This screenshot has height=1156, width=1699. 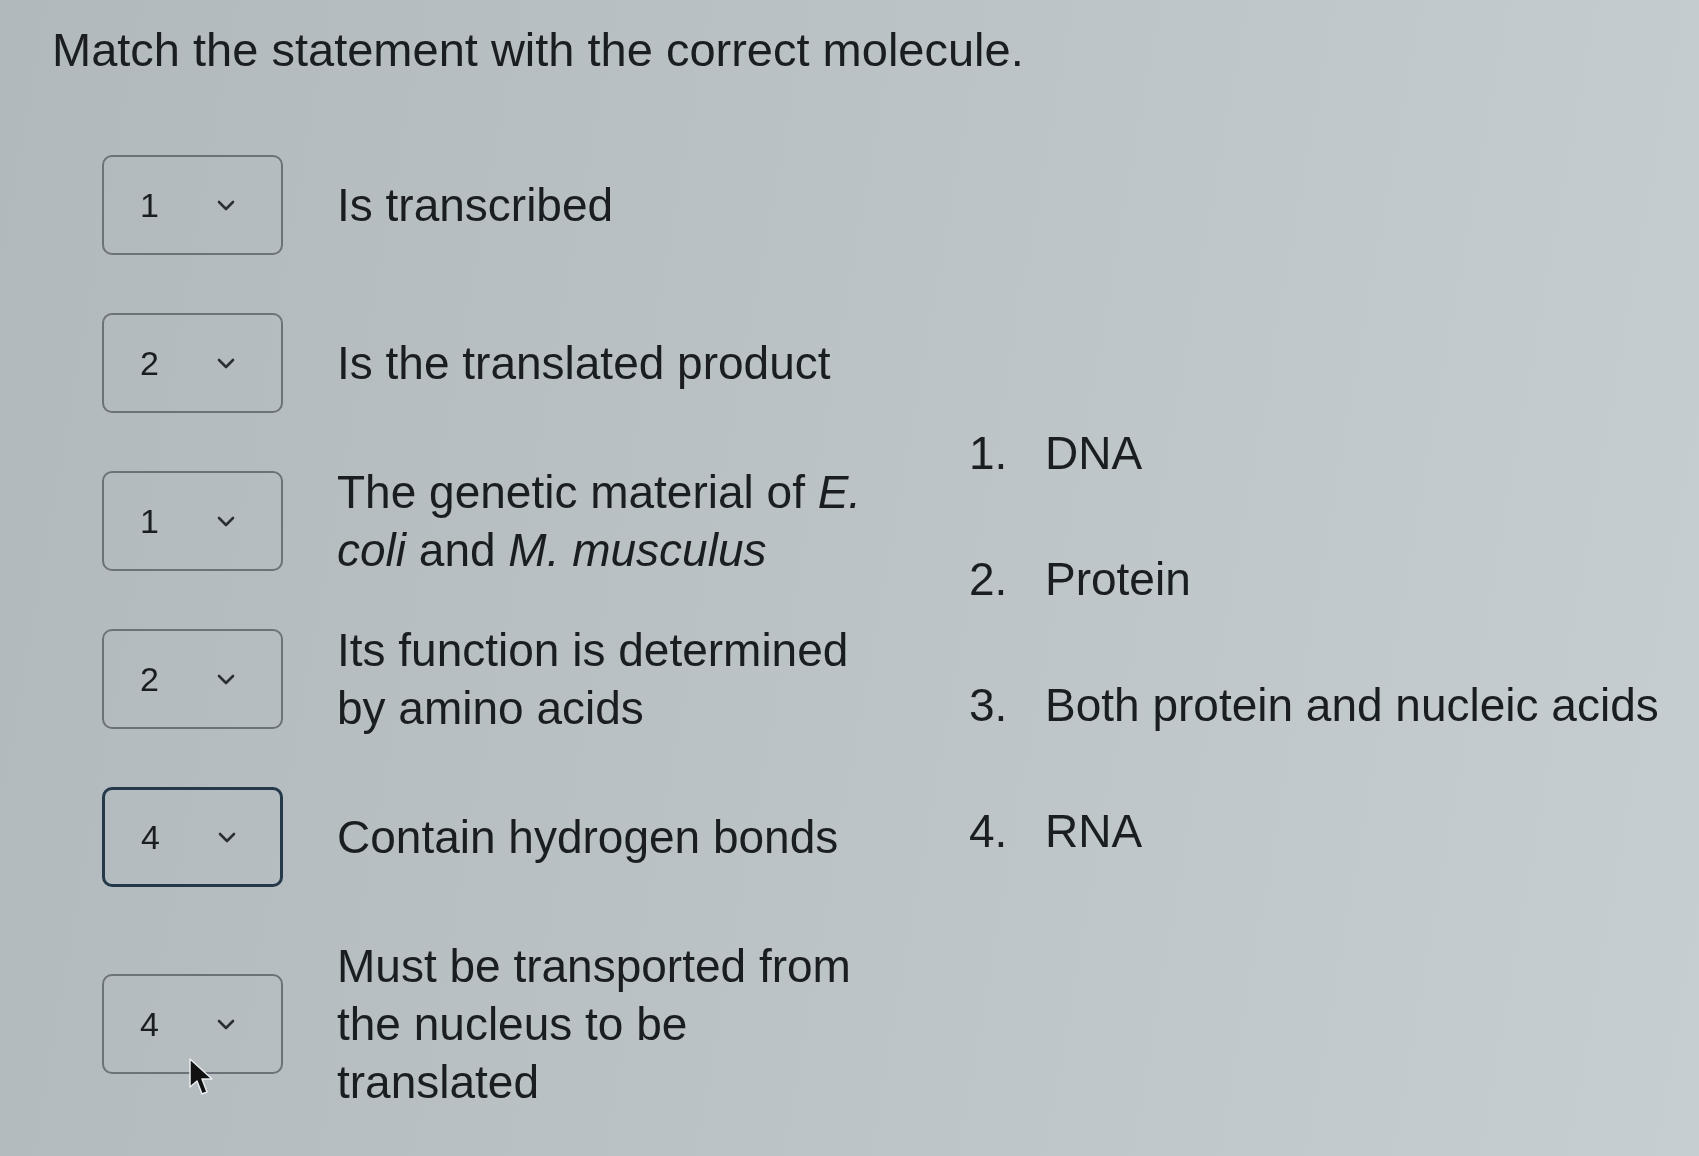 I want to click on option-number: 4., so click(x=989, y=831).